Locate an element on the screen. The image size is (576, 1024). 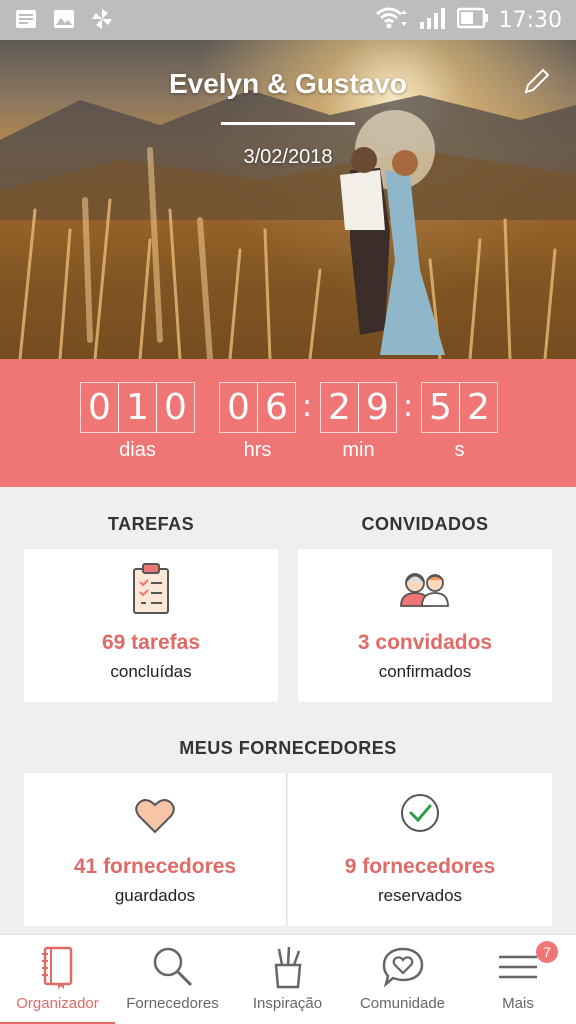
guests-status: confirmados is located at coordinates (425, 671).